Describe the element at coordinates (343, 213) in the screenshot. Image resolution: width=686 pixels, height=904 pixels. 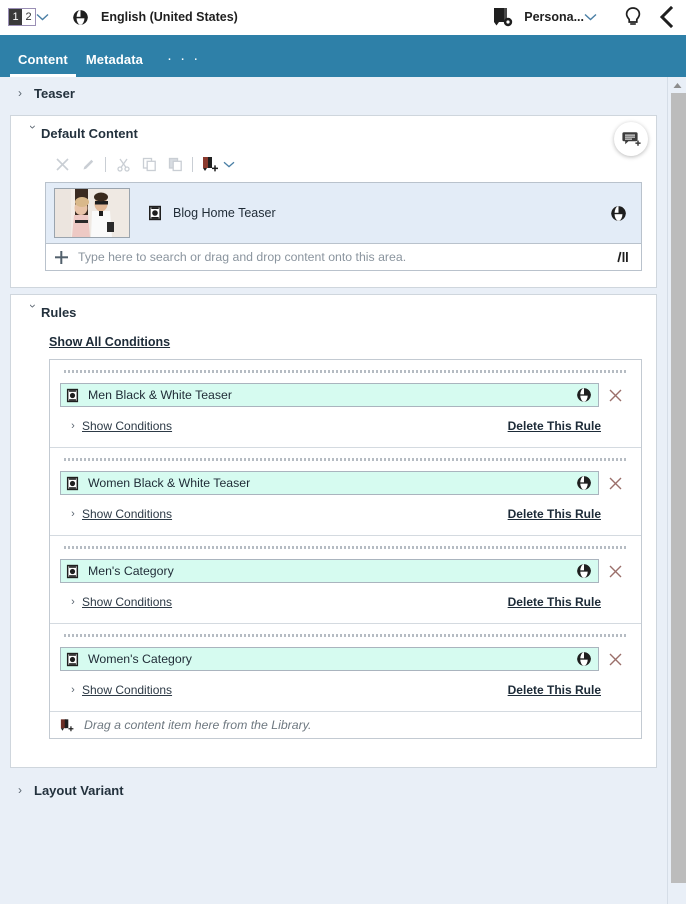
I see `content-item-row: Blog Home Teaser` at that location.